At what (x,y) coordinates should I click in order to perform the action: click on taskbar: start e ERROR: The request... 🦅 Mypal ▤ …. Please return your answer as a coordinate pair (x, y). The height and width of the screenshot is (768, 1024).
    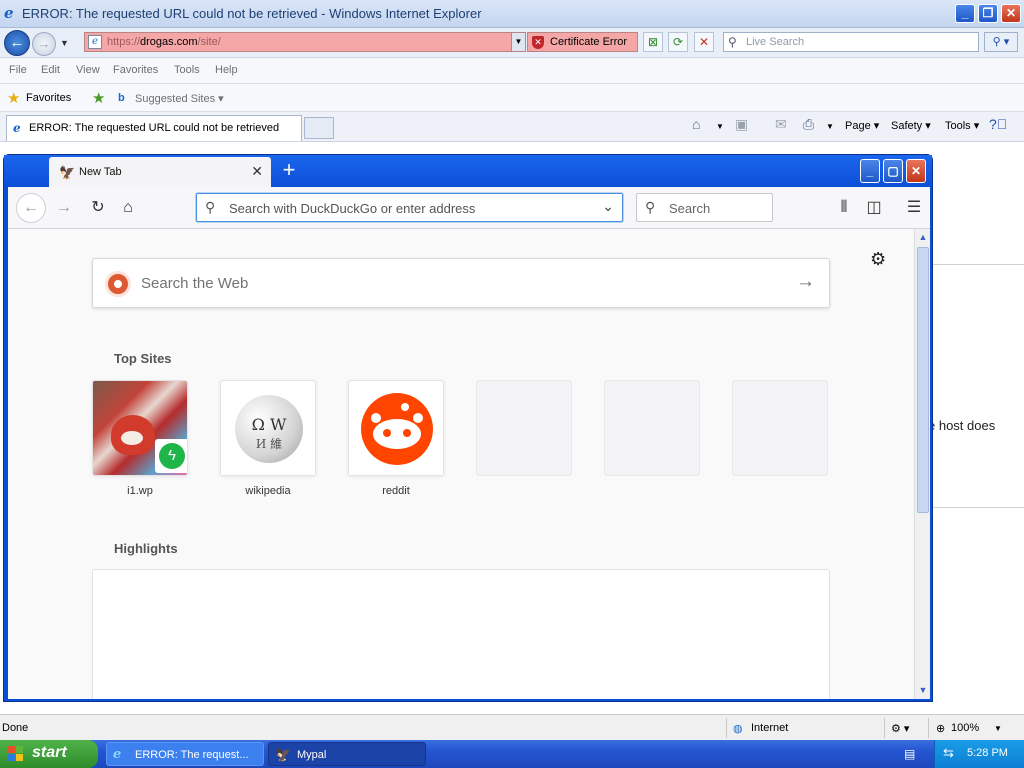
    Looking at the image, I should click on (512, 754).